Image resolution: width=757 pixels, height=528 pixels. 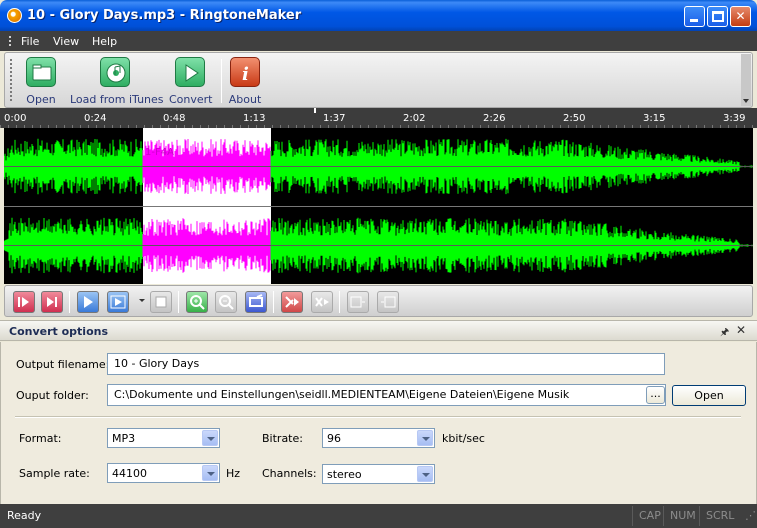 I want to click on output-folder-label: Ouput folder:, so click(x=52, y=395).